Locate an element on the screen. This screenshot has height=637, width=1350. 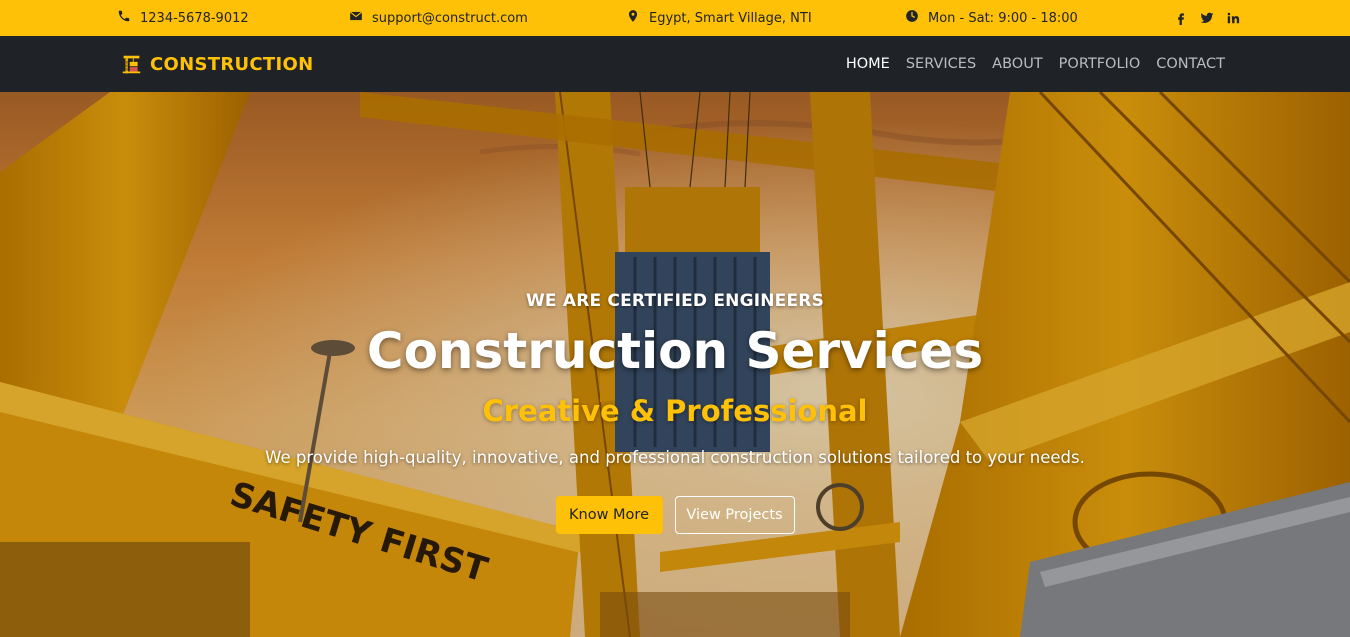
nav-link-portfolio: PORTFOLIO is located at coordinates (1100, 64).